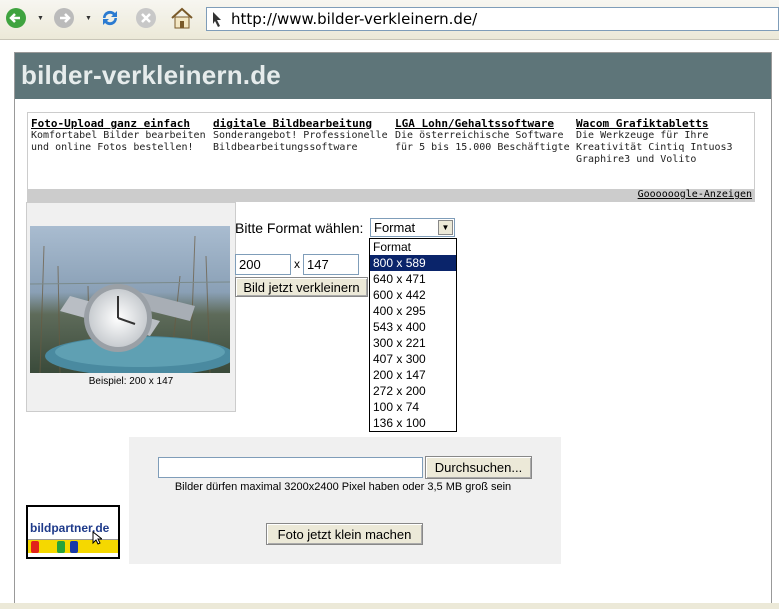 The height and width of the screenshot is (609, 779). Describe the element at coordinates (331, 264) in the screenshot. I see `height-input: 147` at that location.